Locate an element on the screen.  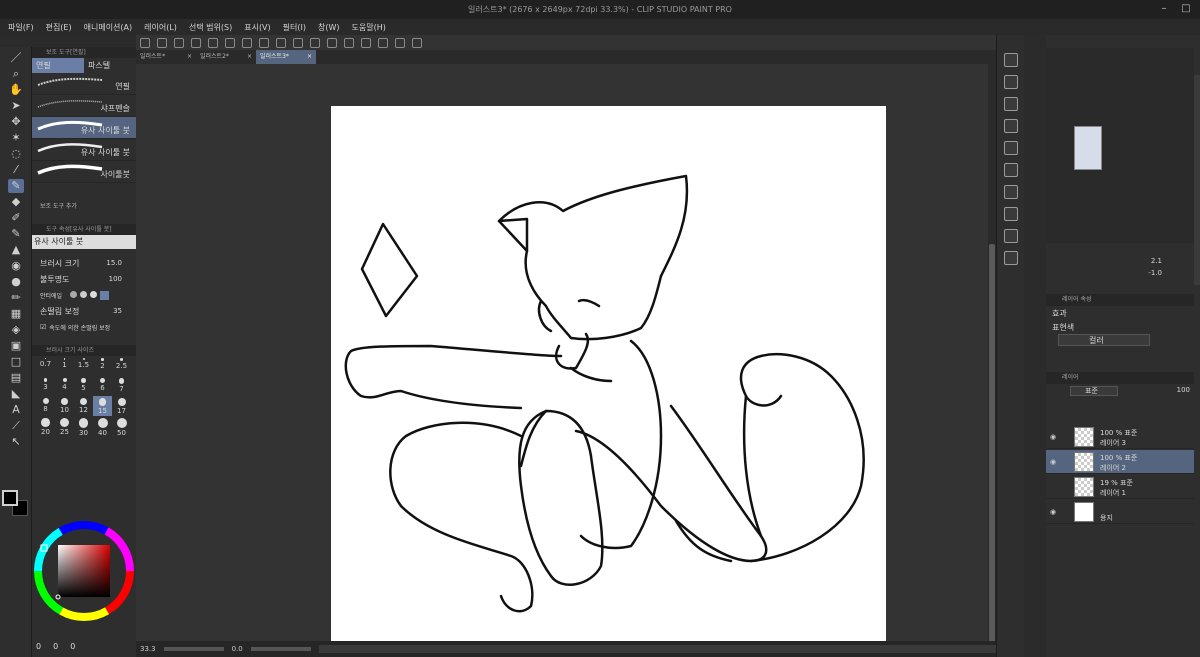
canvas-vertical-scrollbar is located at coordinates (992, 359).